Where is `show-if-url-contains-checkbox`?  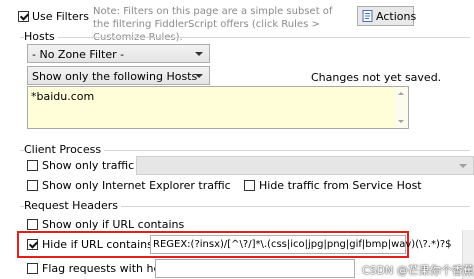 show-if-url-contains-checkbox is located at coordinates (32, 224).